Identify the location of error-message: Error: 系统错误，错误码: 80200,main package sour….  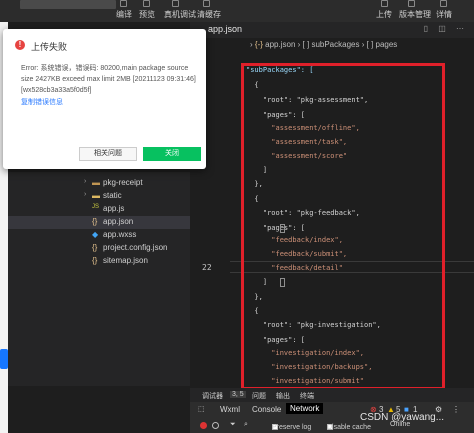
(108, 79).